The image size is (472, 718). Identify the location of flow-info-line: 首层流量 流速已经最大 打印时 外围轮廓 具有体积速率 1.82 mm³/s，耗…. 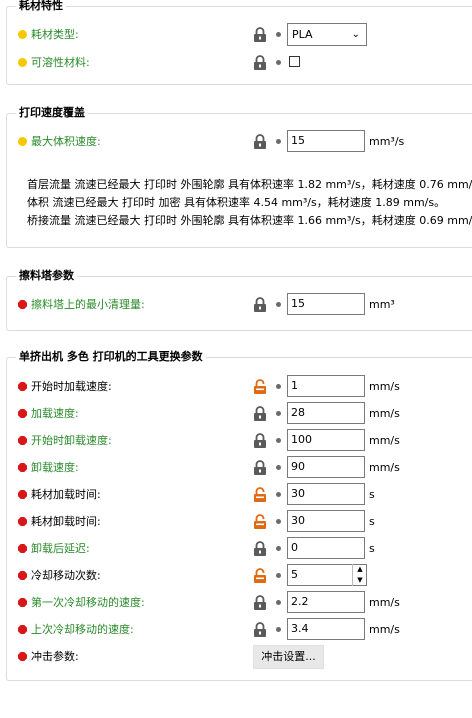
(249, 184).